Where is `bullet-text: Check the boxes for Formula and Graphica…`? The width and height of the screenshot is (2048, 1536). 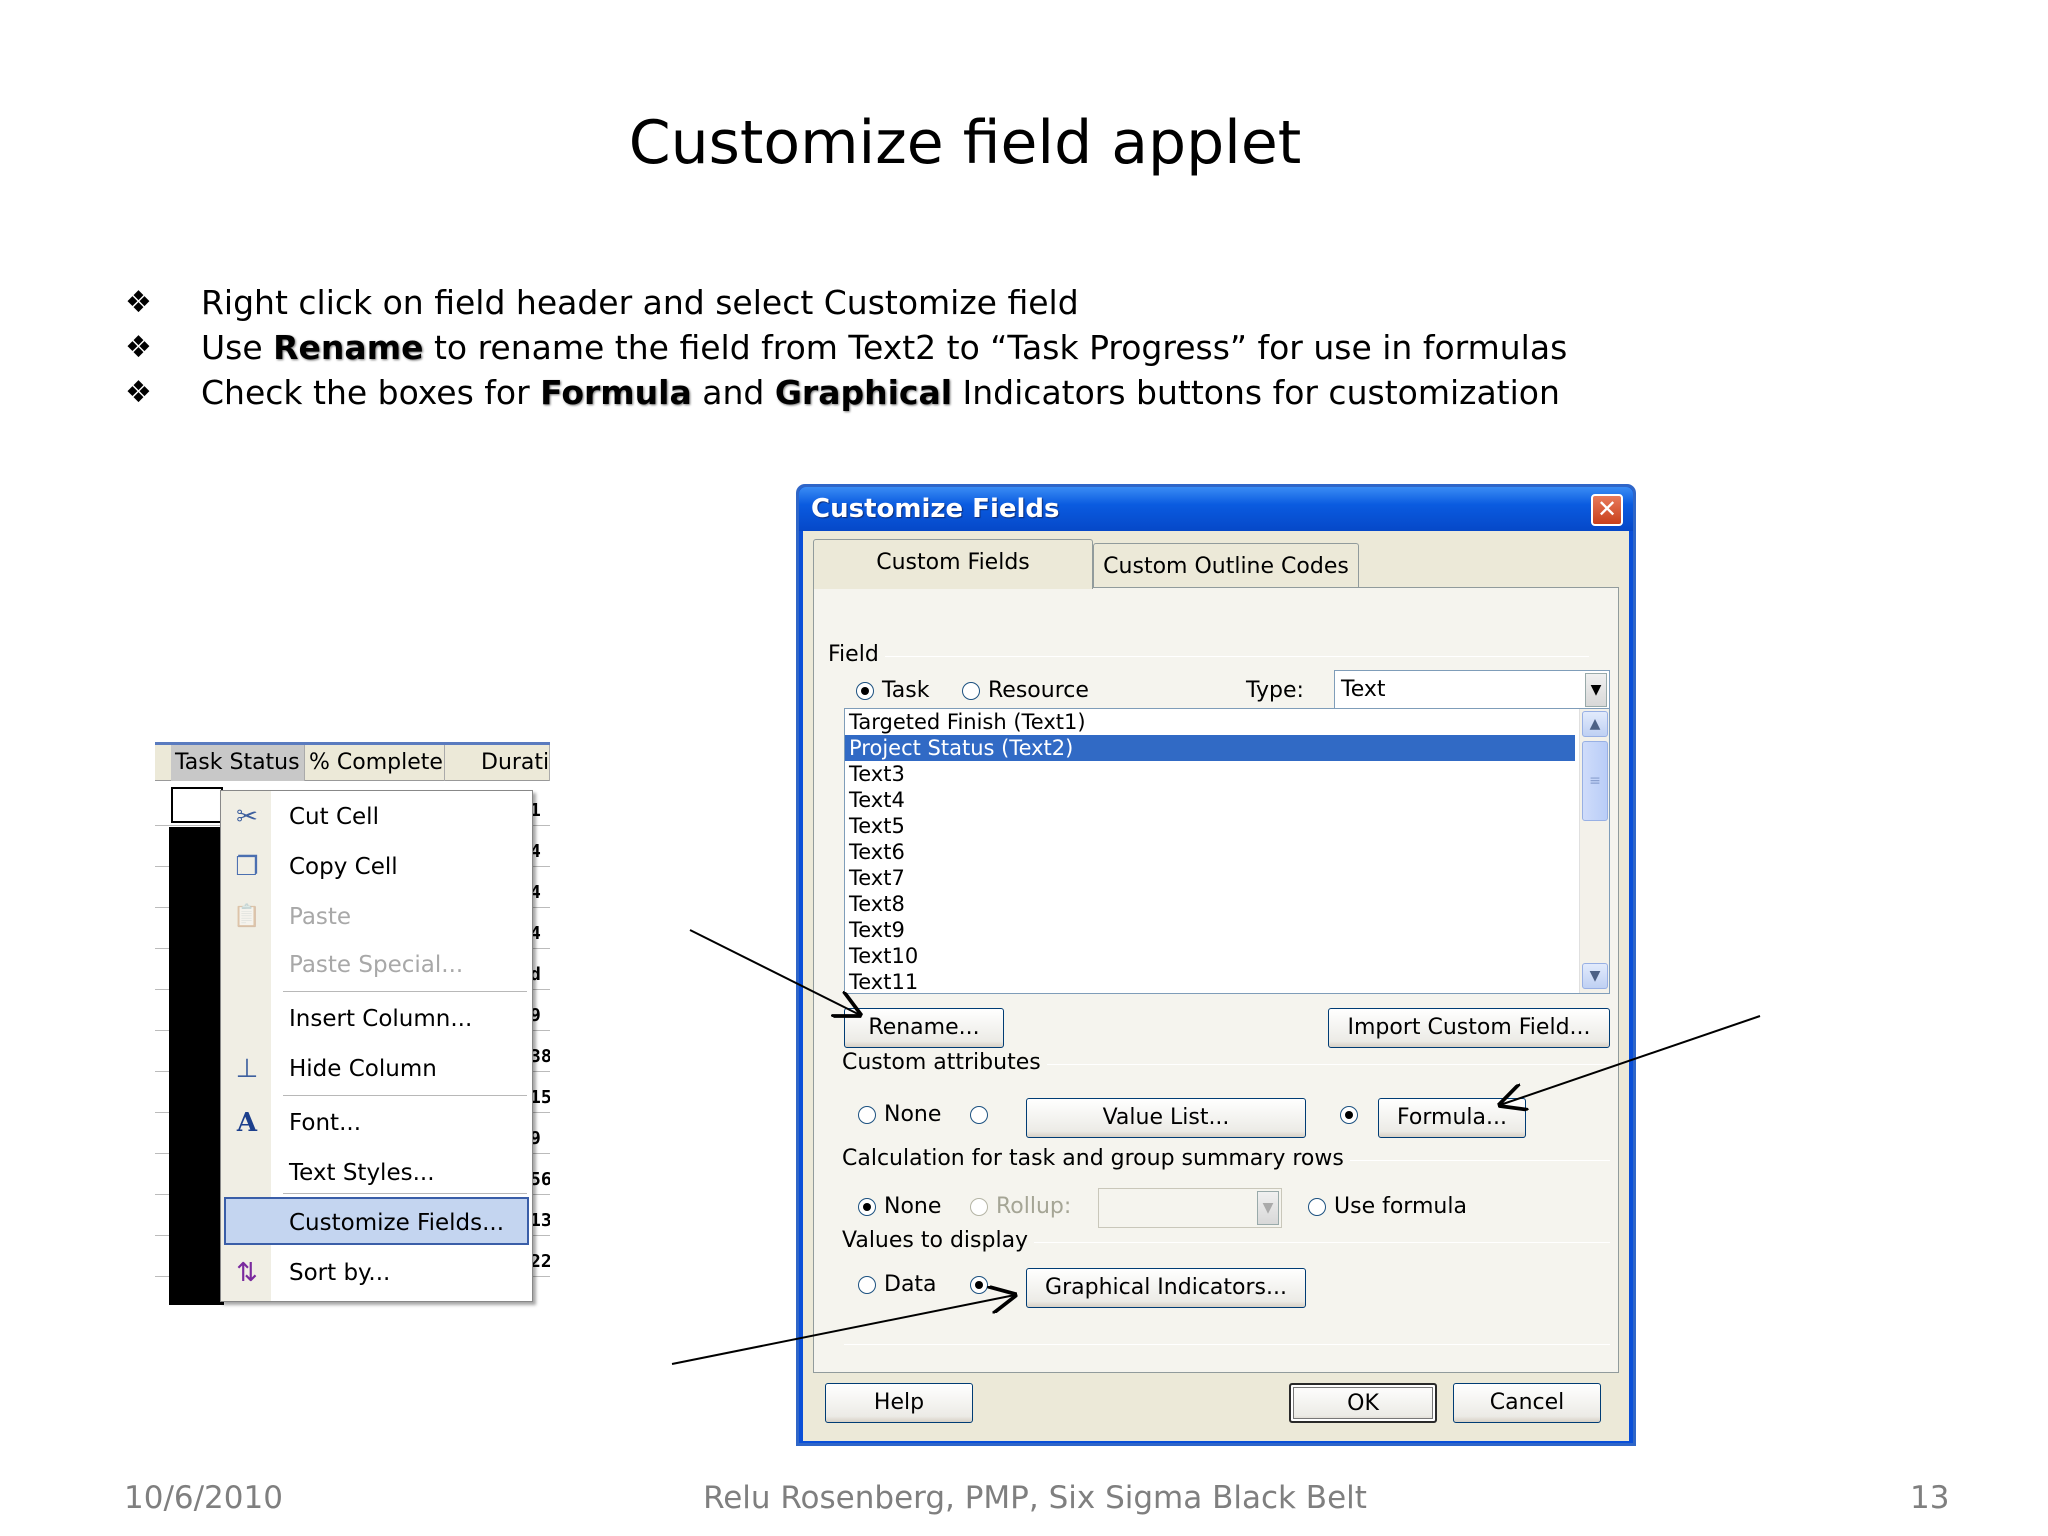
bullet-text: Check the boxes for Formula and Graphica… is located at coordinates (880, 392).